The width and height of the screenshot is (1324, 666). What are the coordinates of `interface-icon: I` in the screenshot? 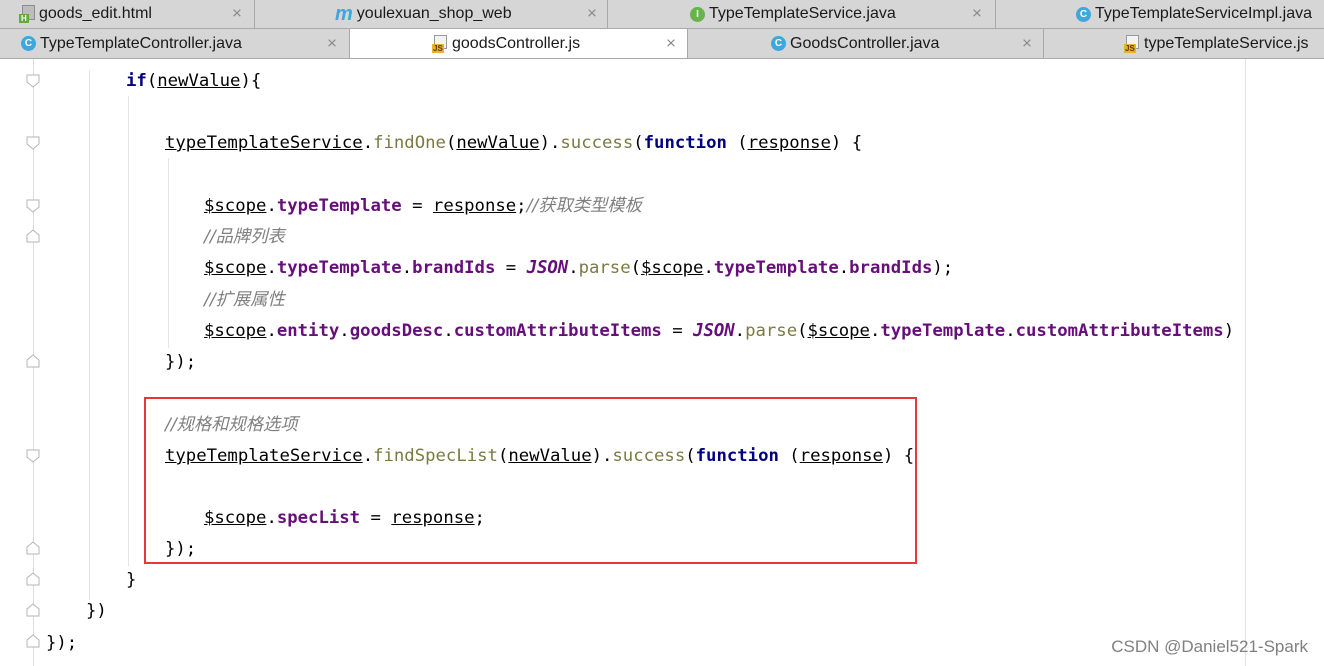 It's located at (697, 14).